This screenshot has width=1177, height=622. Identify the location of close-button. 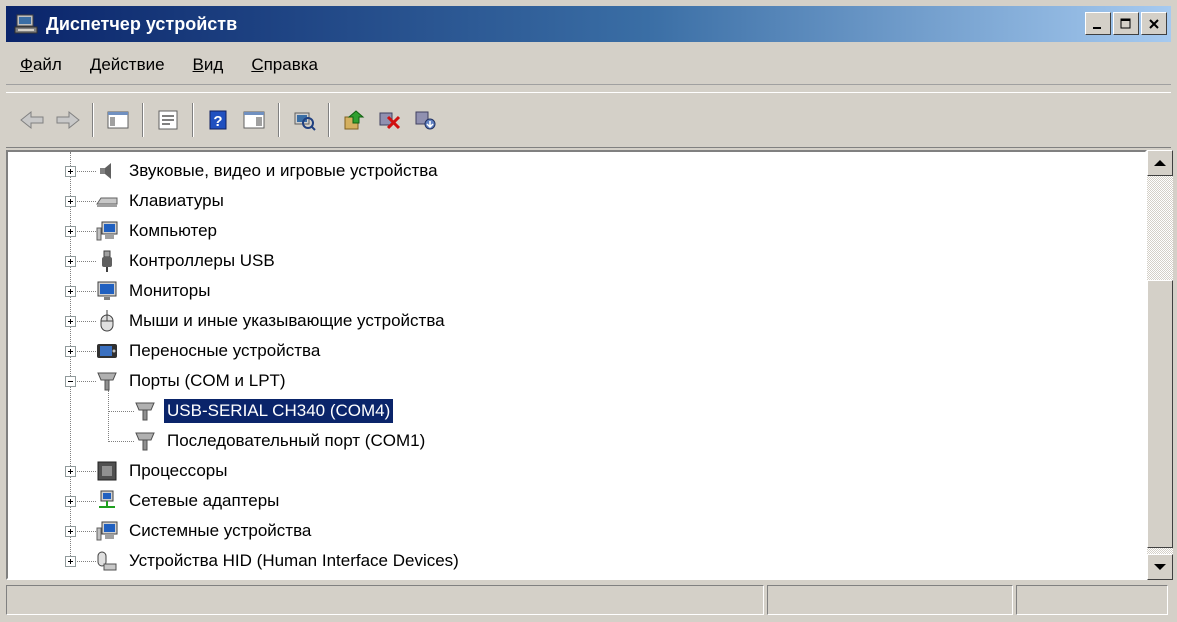
(1154, 23).